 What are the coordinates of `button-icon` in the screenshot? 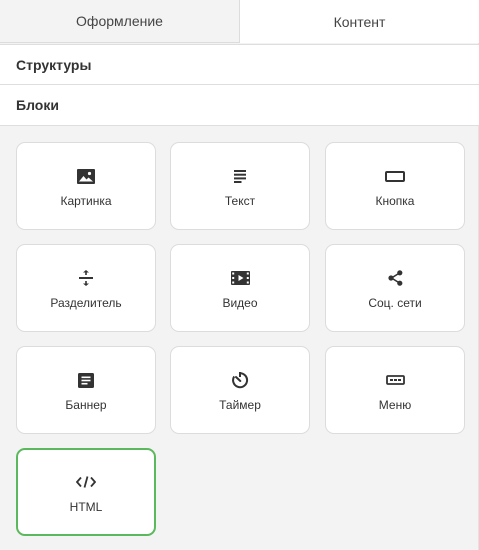 It's located at (395, 176).